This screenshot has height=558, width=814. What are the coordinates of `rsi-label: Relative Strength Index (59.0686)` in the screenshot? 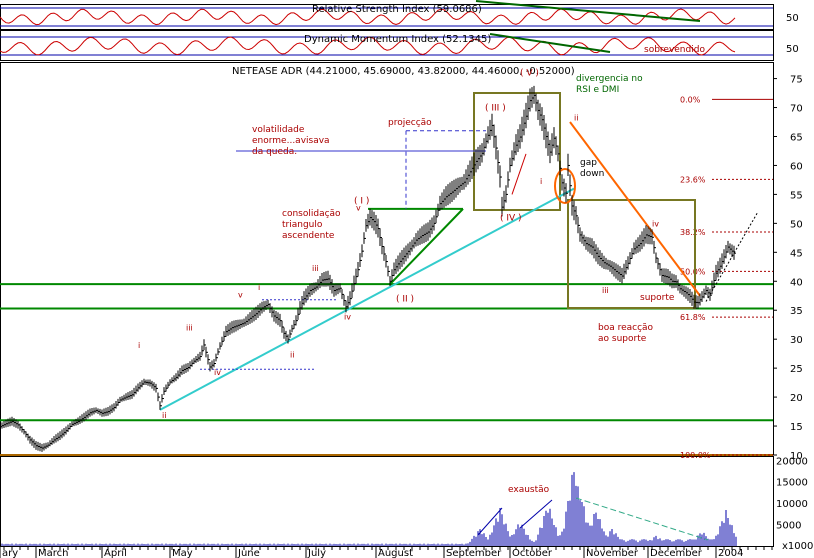 It's located at (397, 9).